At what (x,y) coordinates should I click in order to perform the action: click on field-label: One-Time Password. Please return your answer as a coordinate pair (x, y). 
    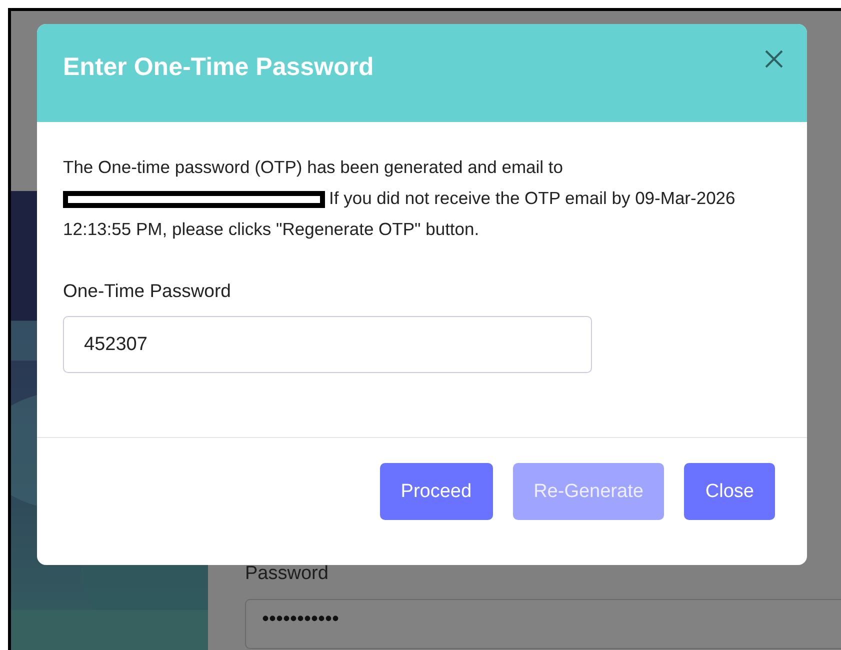
    Looking at the image, I should click on (147, 291).